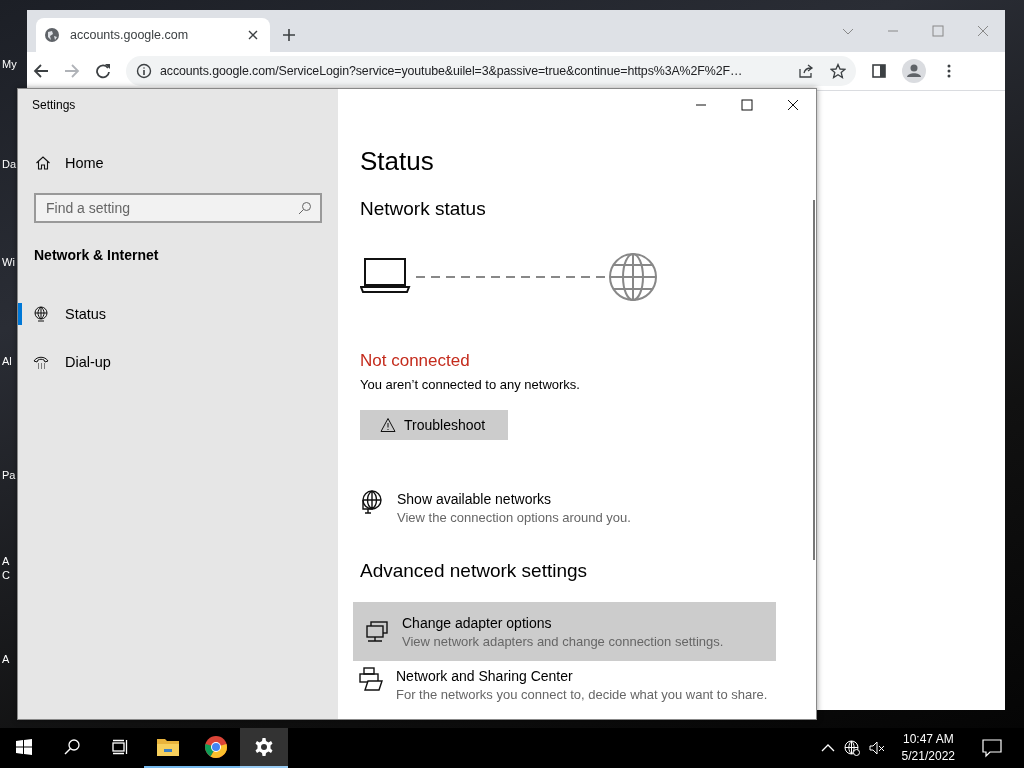 This screenshot has height=768, width=1024. I want to click on speaker-muted-icon, so click(876, 748).